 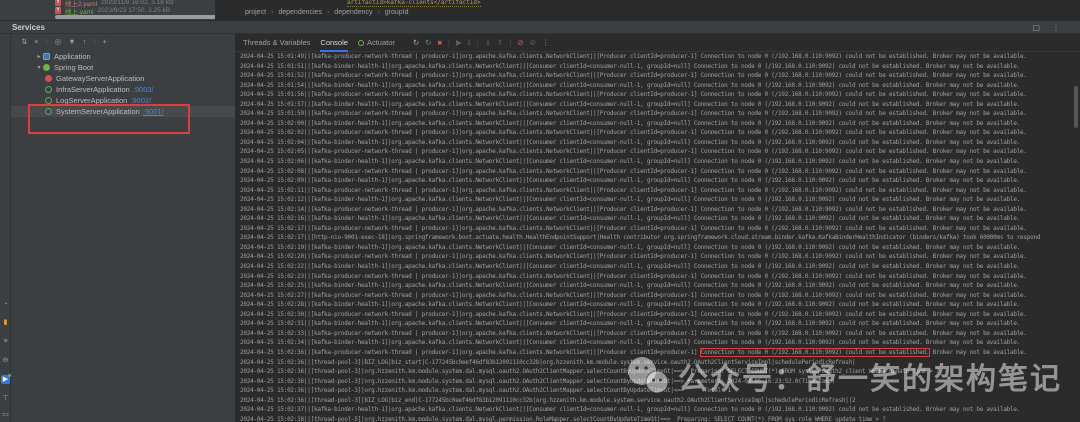 What do you see at coordinates (520, 42) in the screenshot?
I see `detach-icon: ⊘` at bounding box center [520, 42].